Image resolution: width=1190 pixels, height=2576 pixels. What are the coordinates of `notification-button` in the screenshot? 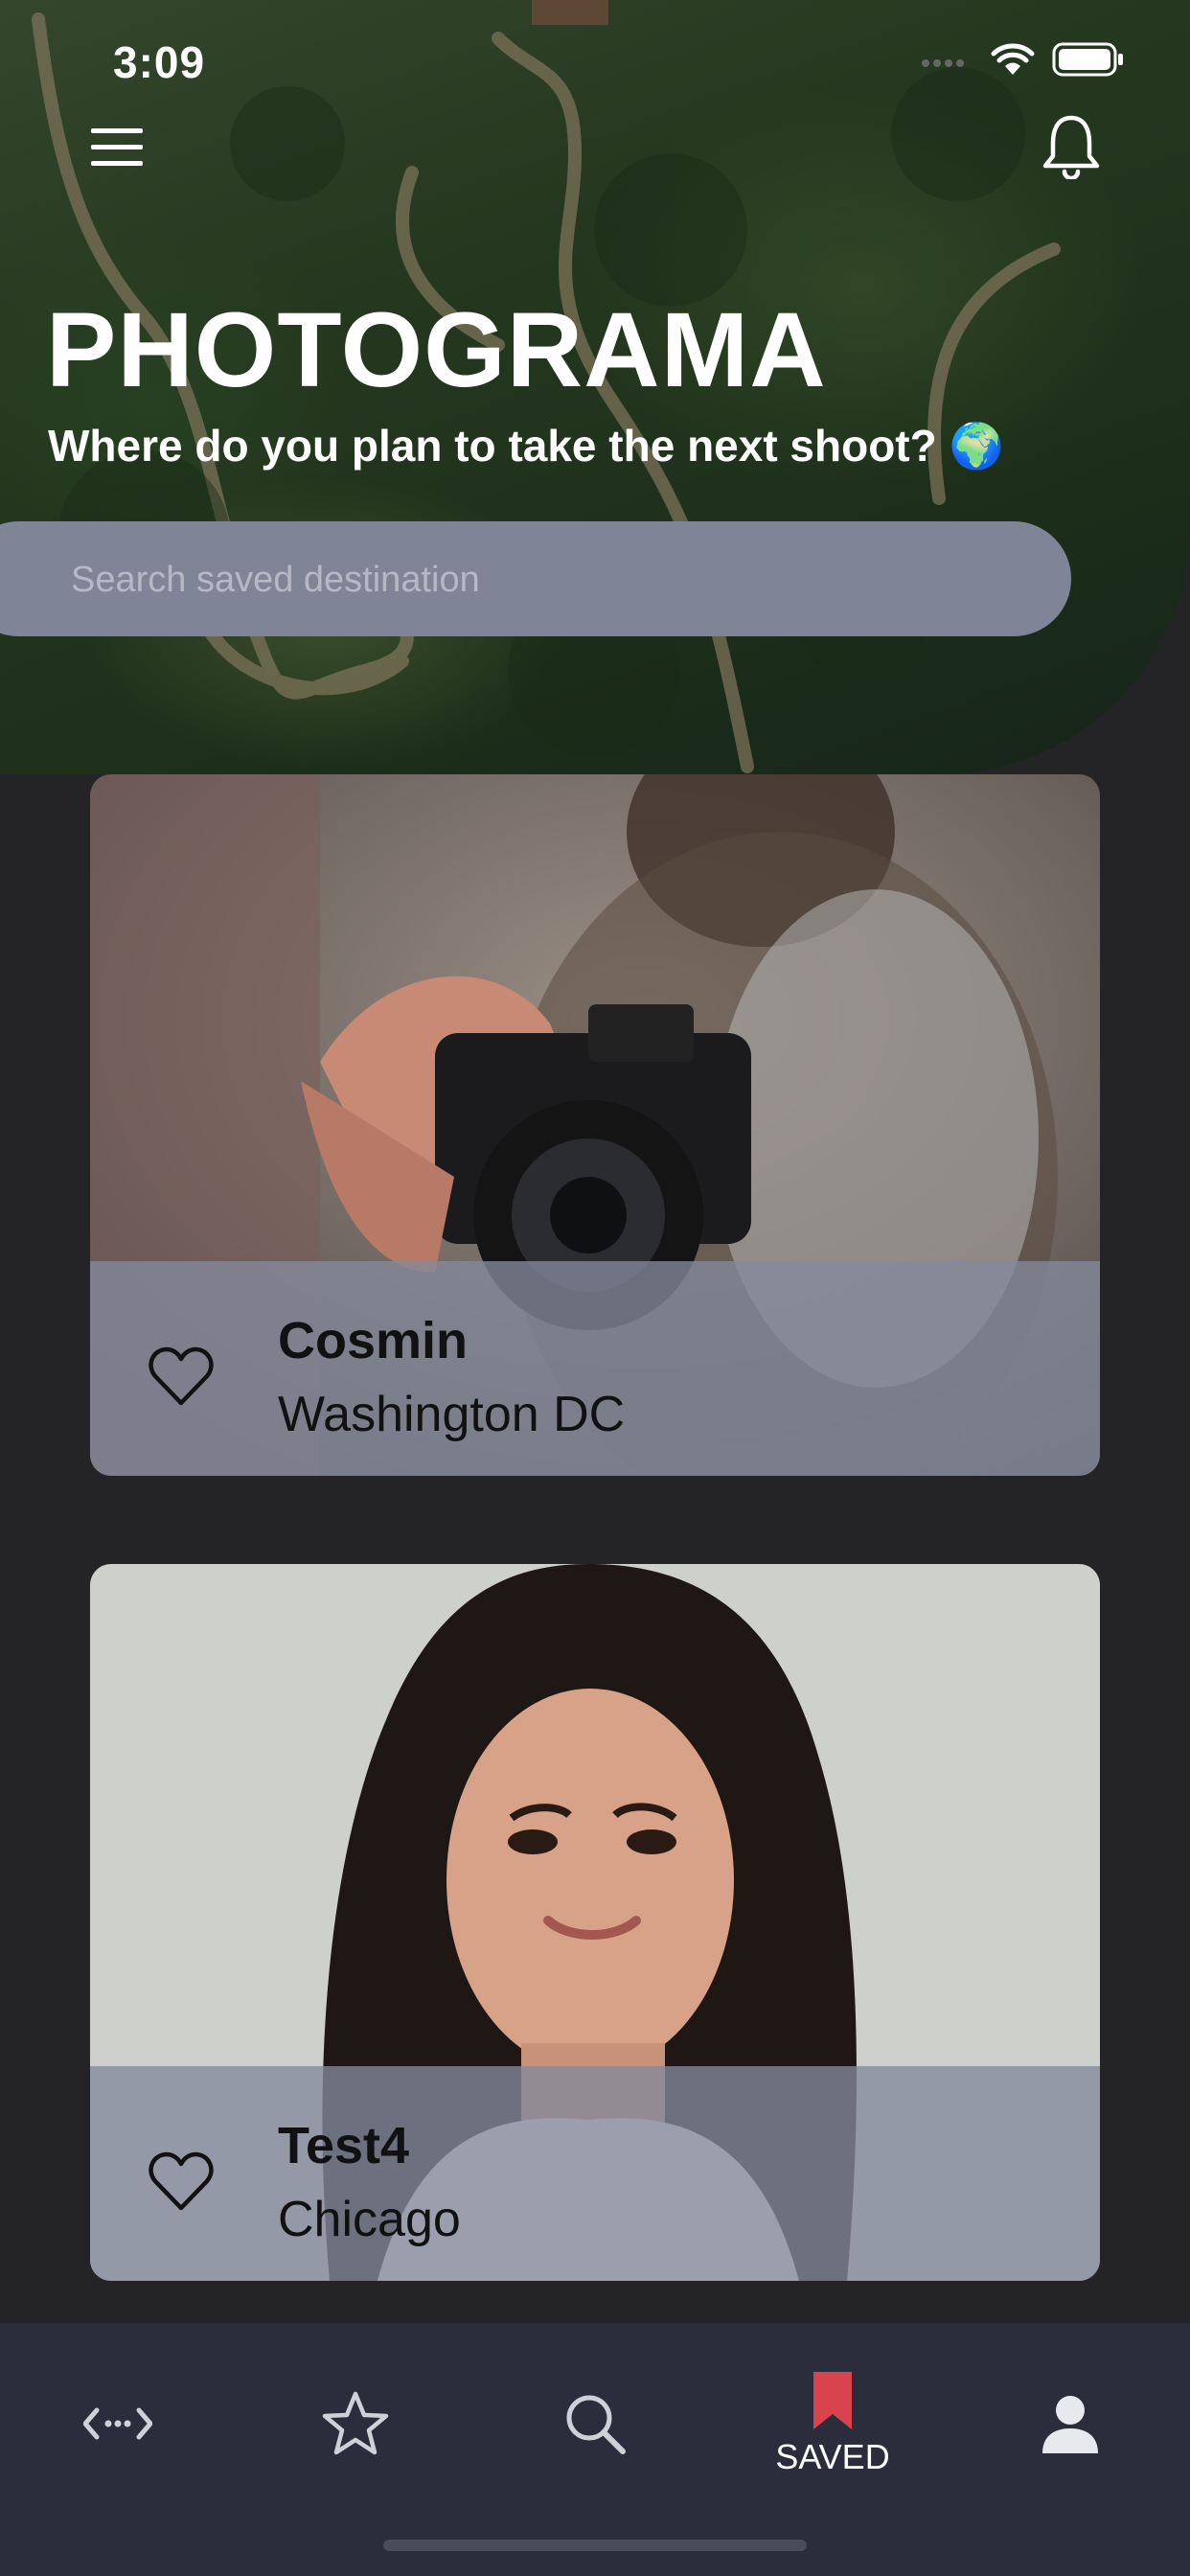 It's located at (1071, 146).